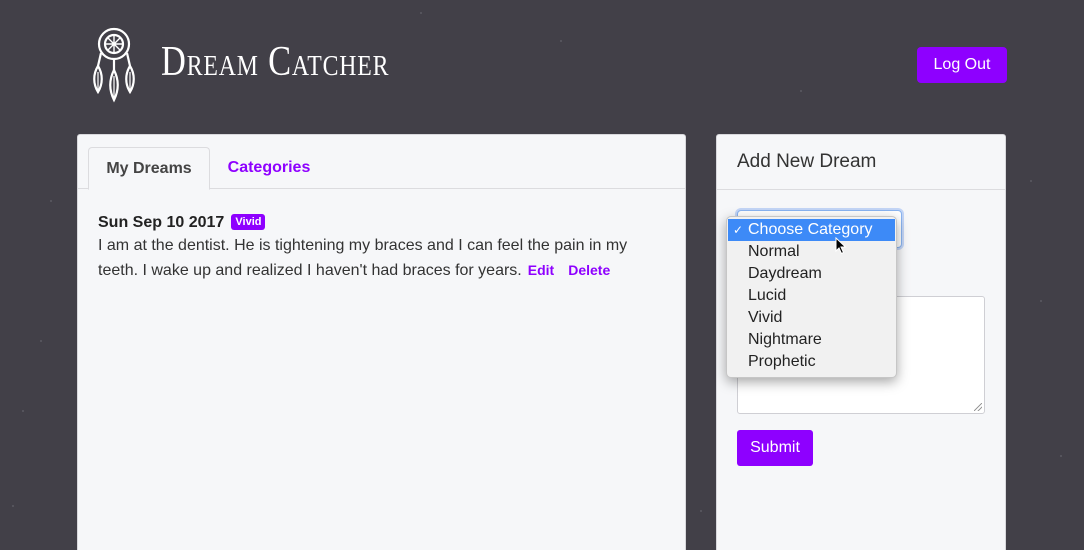 The width and height of the screenshot is (1084, 550). I want to click on option-daydream: Daydream, so click(811, 274).